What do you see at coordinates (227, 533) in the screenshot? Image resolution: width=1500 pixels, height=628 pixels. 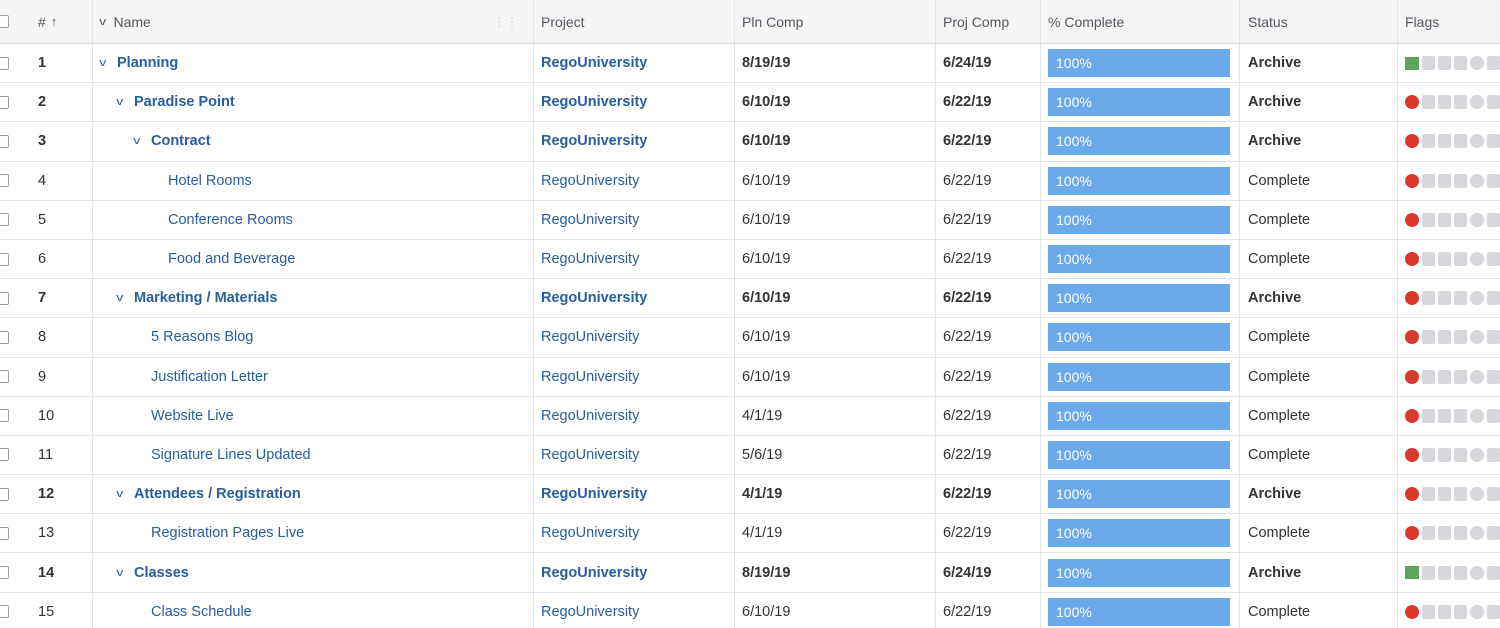 I see `task-name-link: Registration Pages Live` at bounding box center [227, 533].